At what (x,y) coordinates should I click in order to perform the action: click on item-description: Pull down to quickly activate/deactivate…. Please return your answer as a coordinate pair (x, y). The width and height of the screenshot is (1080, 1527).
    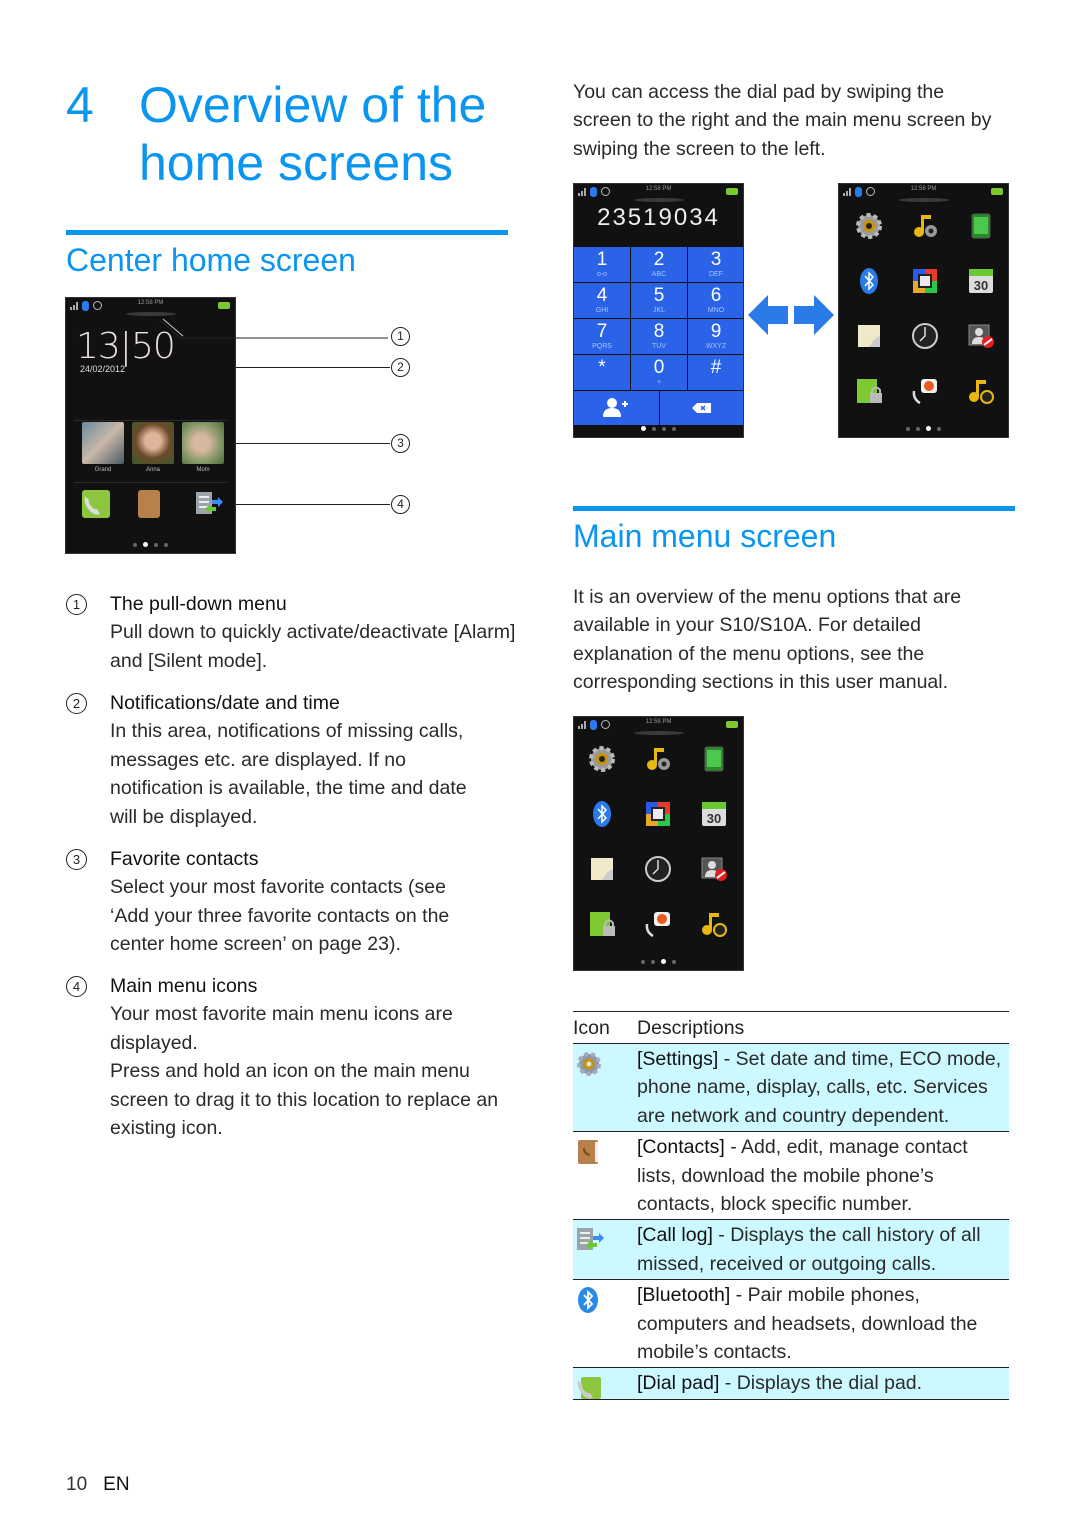
    Looking at the image, I should click on (313, 646).